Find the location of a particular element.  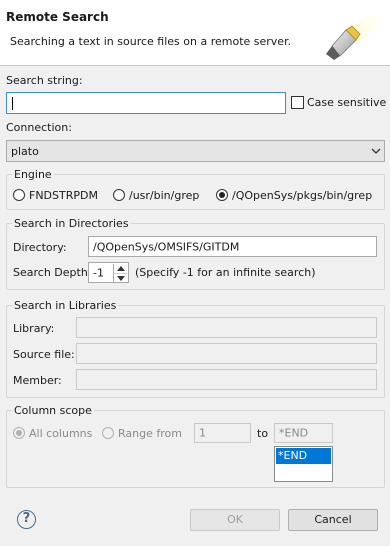

engine-radio-usr-bin-grep is located at coordinates (119, 195).